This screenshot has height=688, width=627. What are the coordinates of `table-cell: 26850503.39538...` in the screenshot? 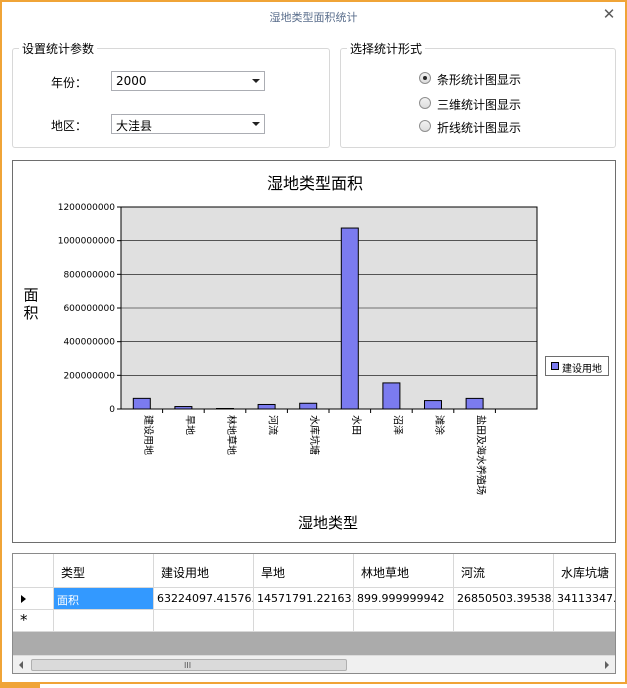 It's located at (504, 599).